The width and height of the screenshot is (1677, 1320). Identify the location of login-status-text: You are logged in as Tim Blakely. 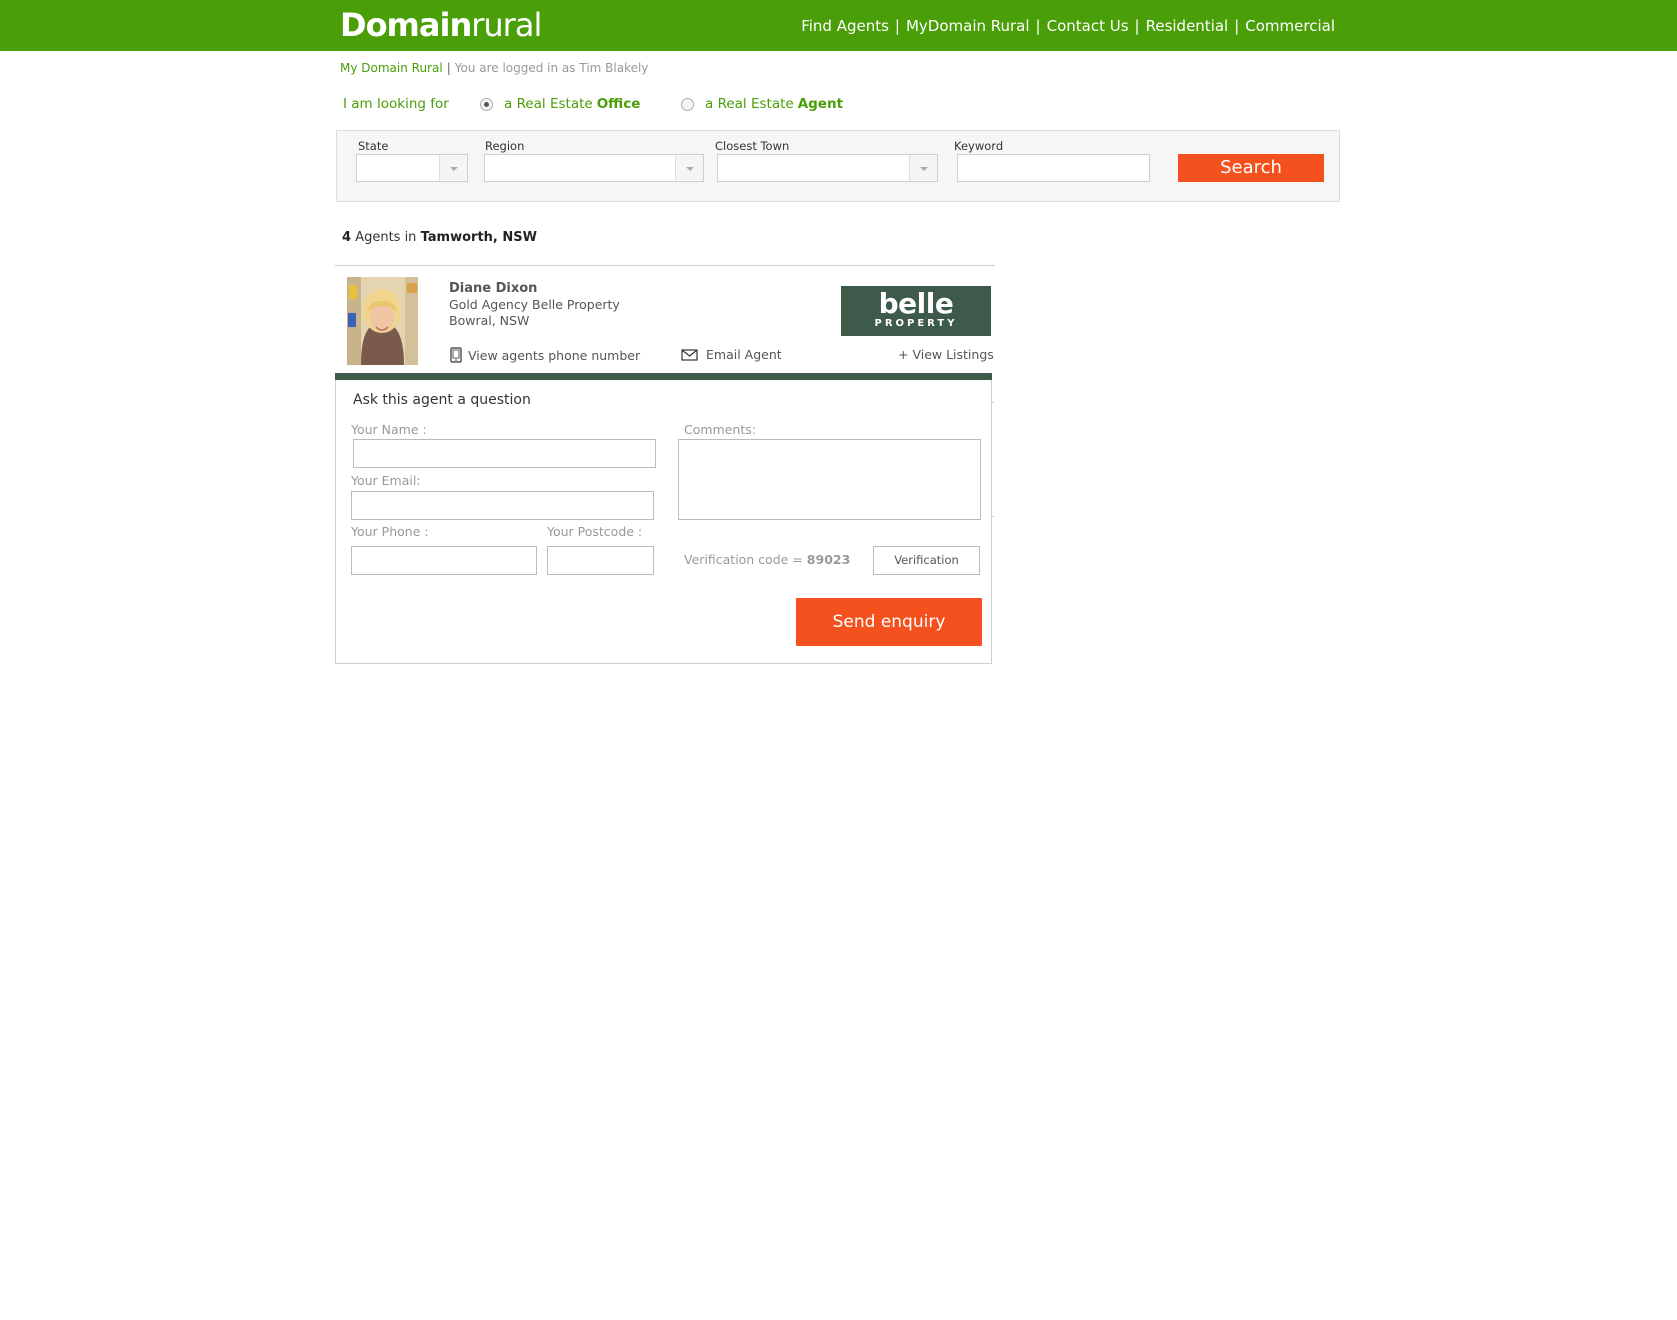
(551, 68).